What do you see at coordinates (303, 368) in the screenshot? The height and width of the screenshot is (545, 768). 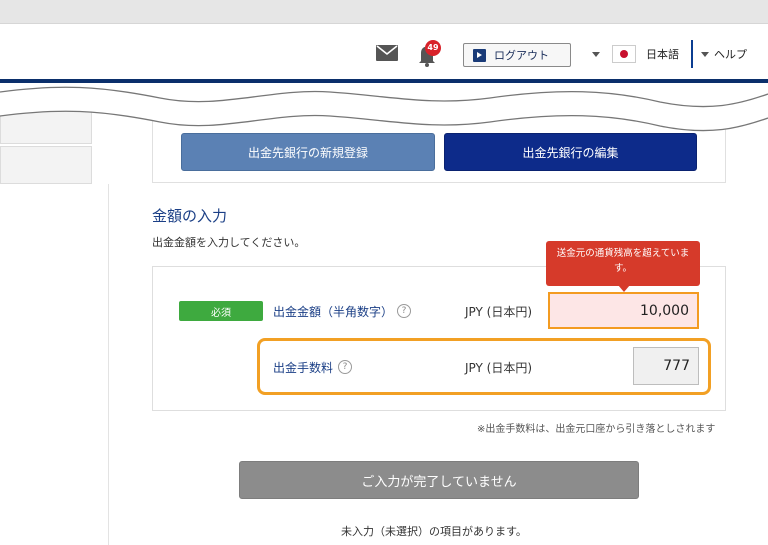 I see `fee-label: 出金手数料` at bounding box center [303, 368].